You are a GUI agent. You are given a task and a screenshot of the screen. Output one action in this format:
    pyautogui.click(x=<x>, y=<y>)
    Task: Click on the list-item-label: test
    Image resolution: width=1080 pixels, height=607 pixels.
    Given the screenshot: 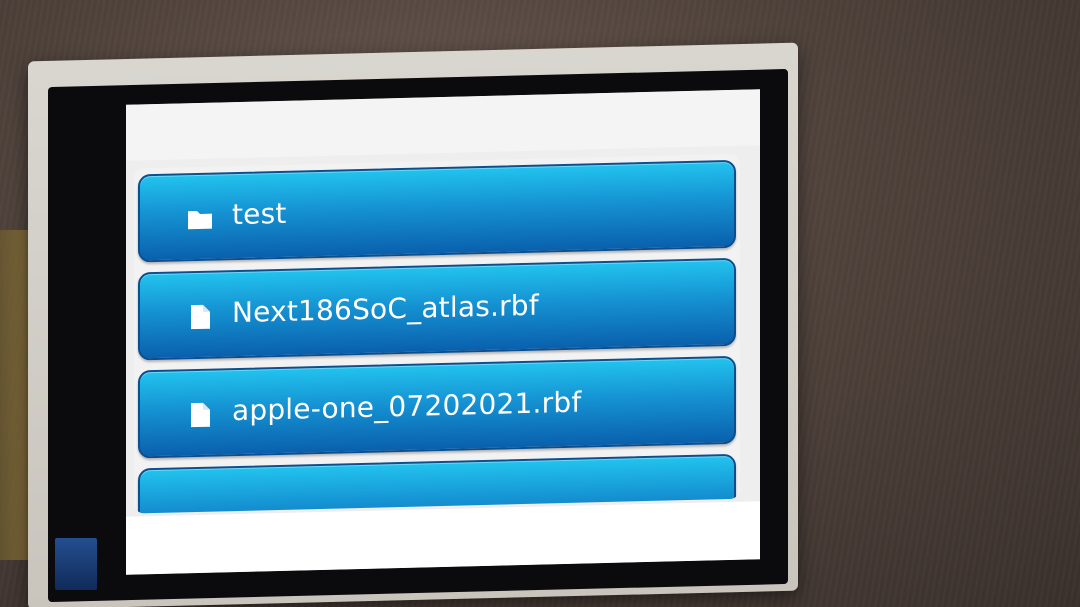 What is the action you would take?
    pyautogui.click(x=259, y=214)
    